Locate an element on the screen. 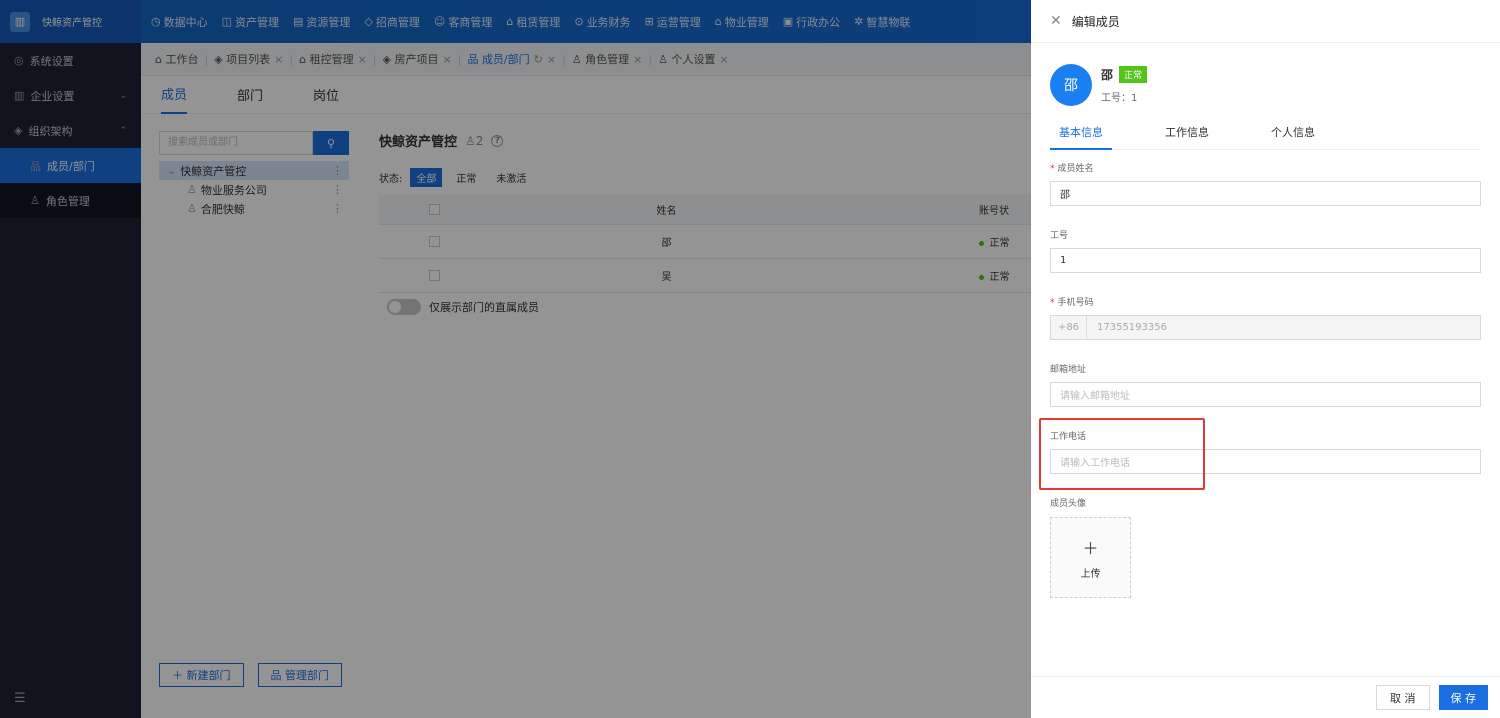 This screenshot has height=718, width=1500. field-name: * 成员姓名 邵 is located at coordinates (1265, 183).